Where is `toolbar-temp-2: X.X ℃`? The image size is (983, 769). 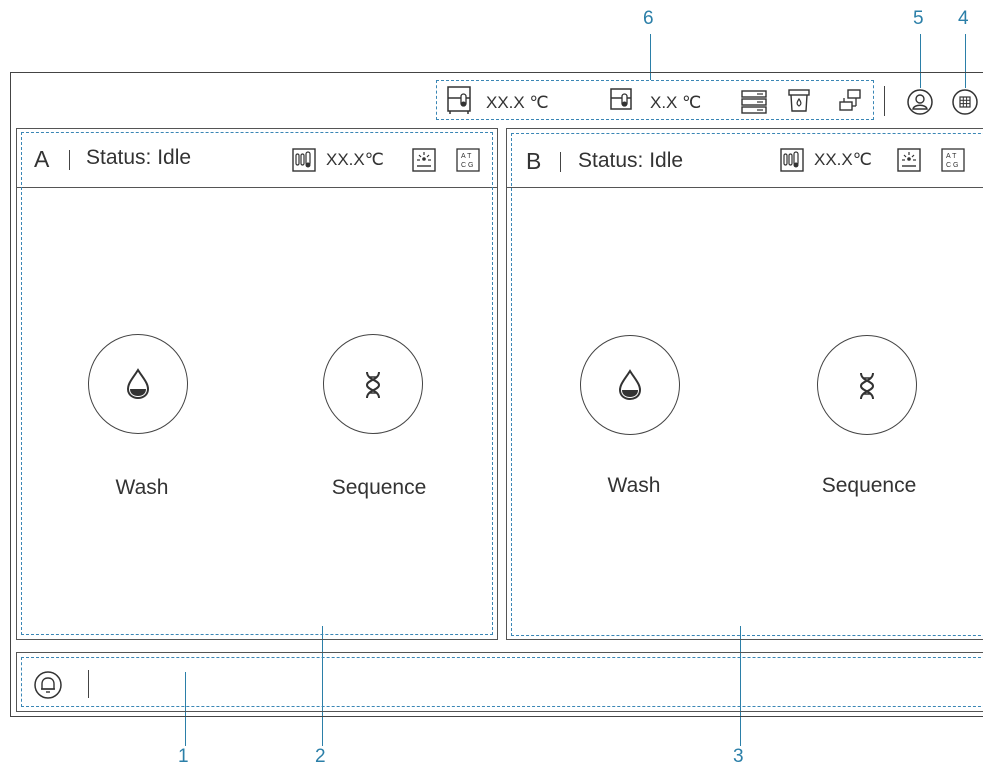 toolbar-temp-2: X.X ℃ is located at coordinates (676, 102).